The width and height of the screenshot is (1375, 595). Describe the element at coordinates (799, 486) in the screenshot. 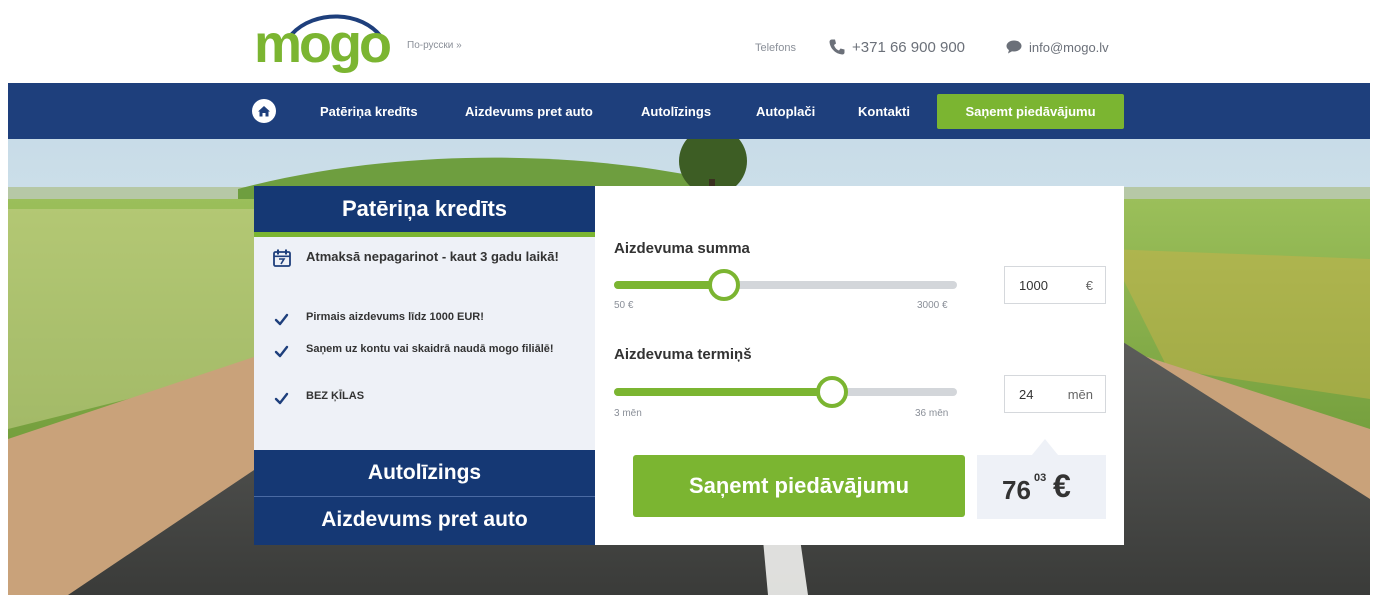

I see `get-offer-button: Saņemt piedāvājumu` at that location.